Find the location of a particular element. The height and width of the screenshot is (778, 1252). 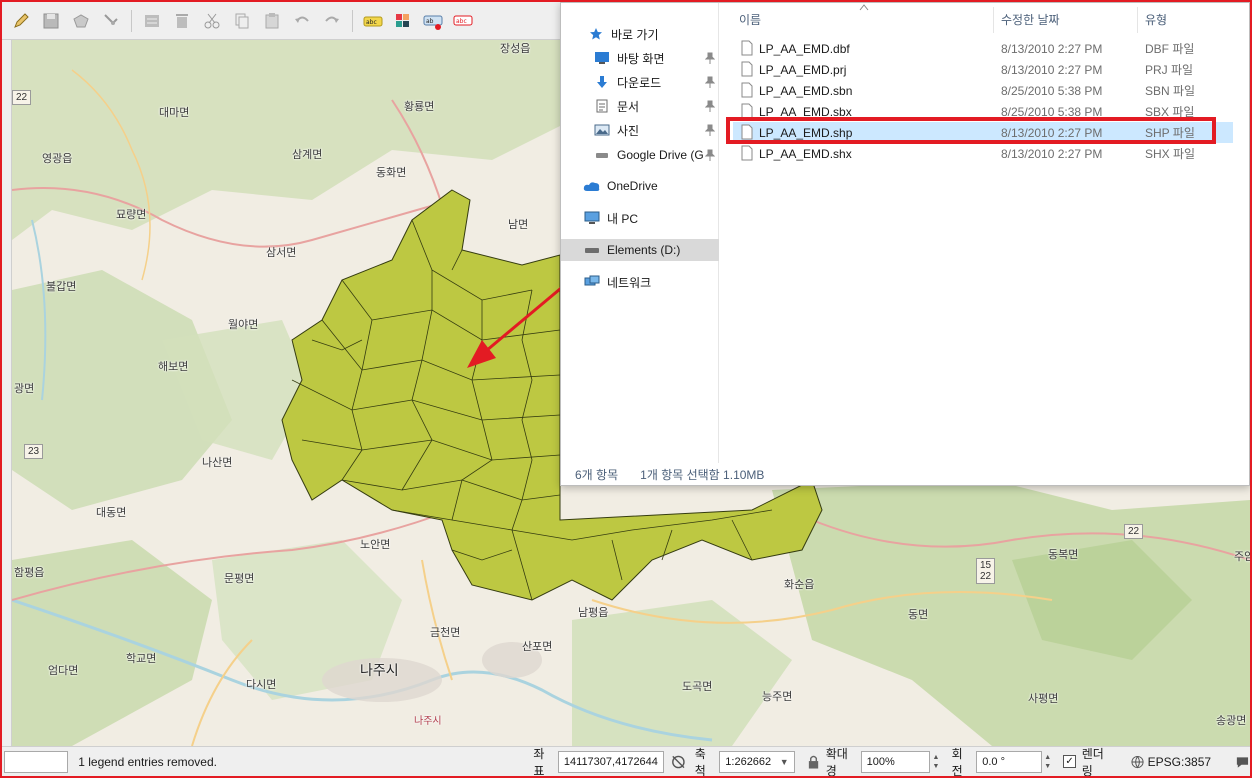

file-name: LP_AA_EMD.shx is located at coordinates (805, 153).